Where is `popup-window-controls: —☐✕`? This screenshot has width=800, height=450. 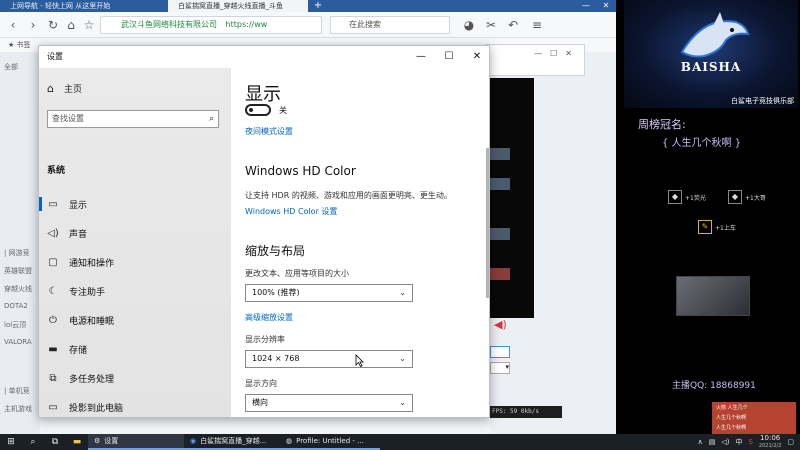 popup-window-controls: —☐✕ is located at coordinates (557, 53).